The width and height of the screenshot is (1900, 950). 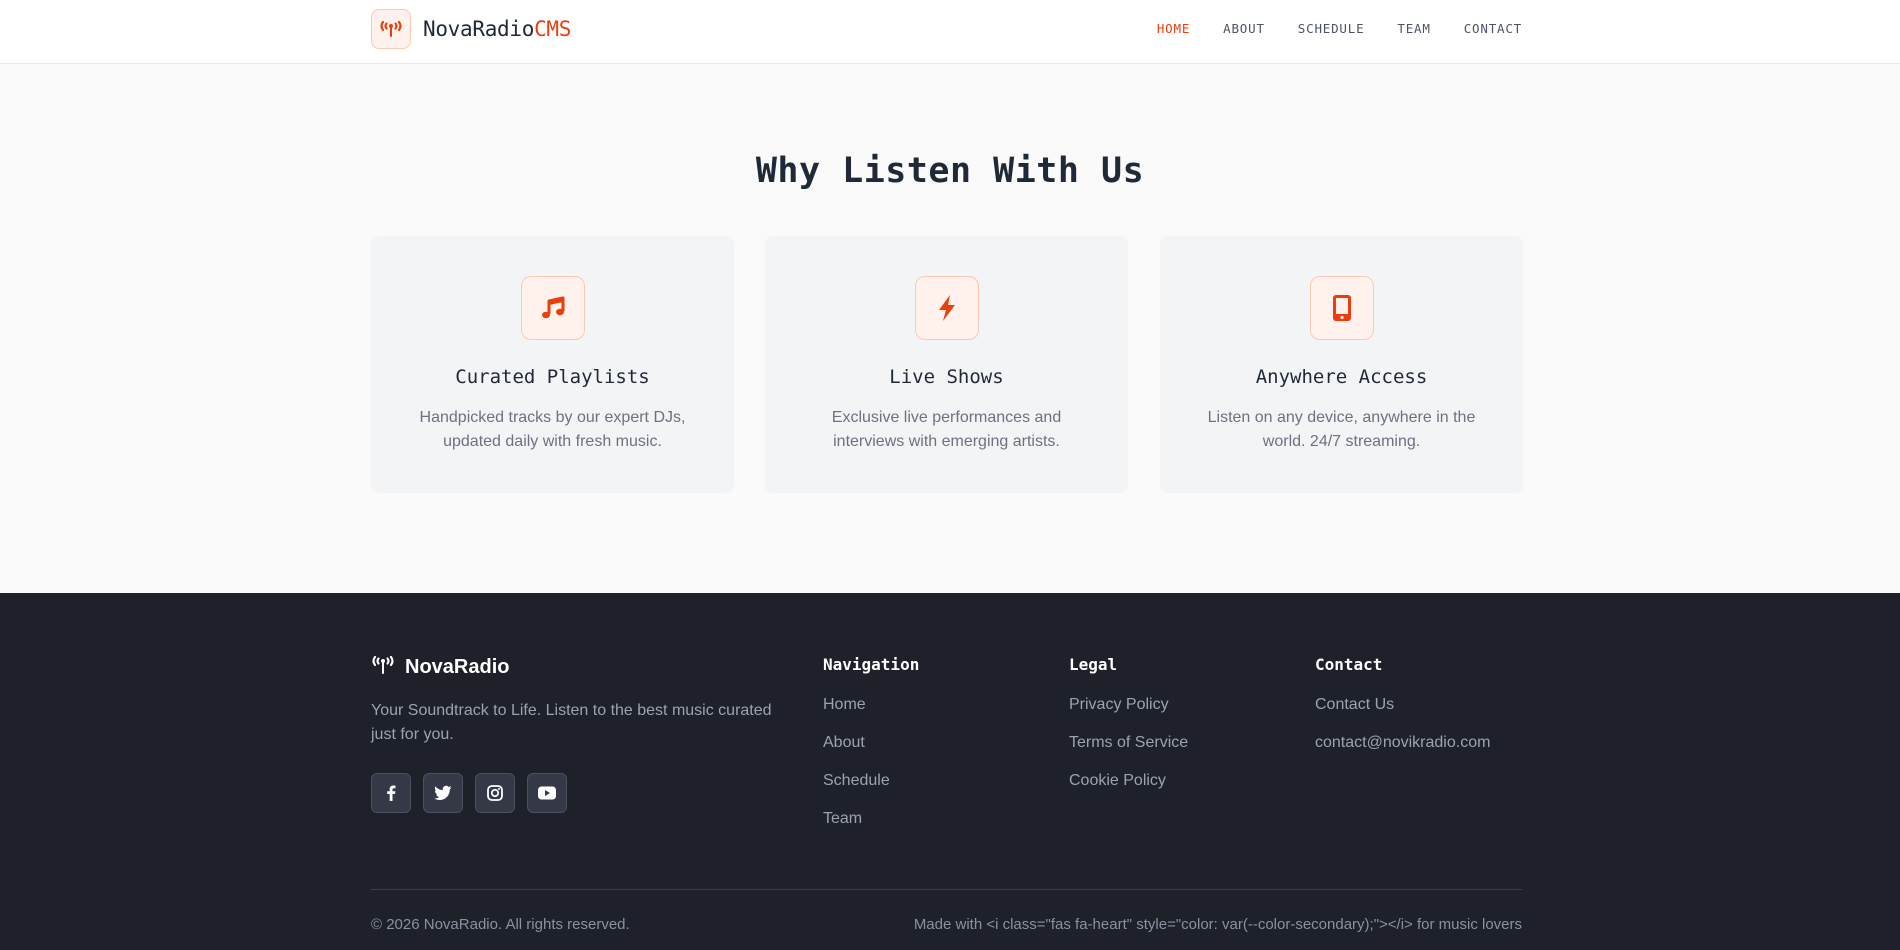 I want to click on footer-column-heading: Contact, so click(x=1349, y=664).